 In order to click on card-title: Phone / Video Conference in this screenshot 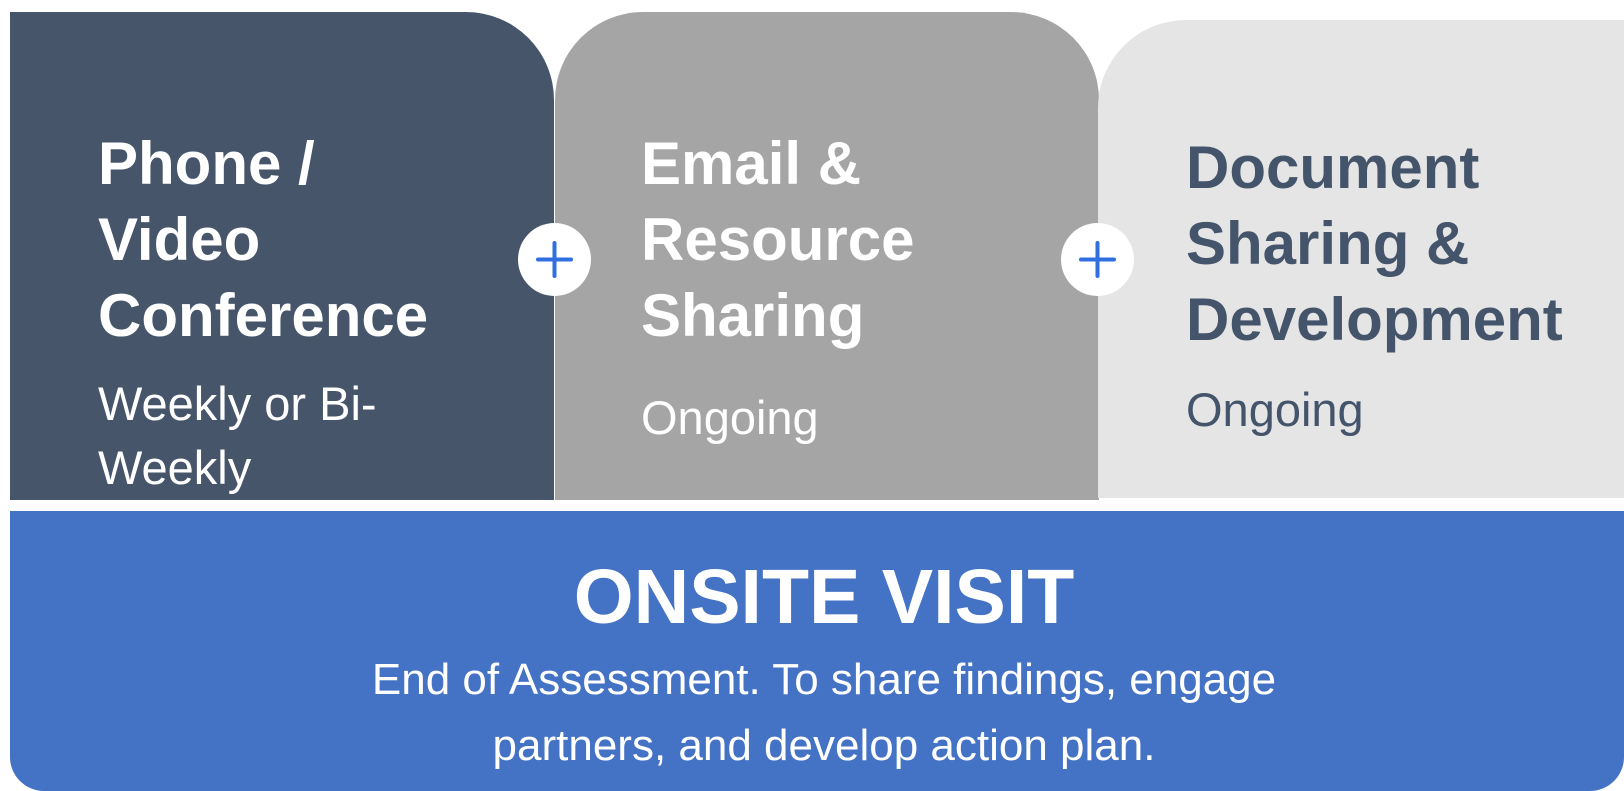, I will do `click(263, 239)`.